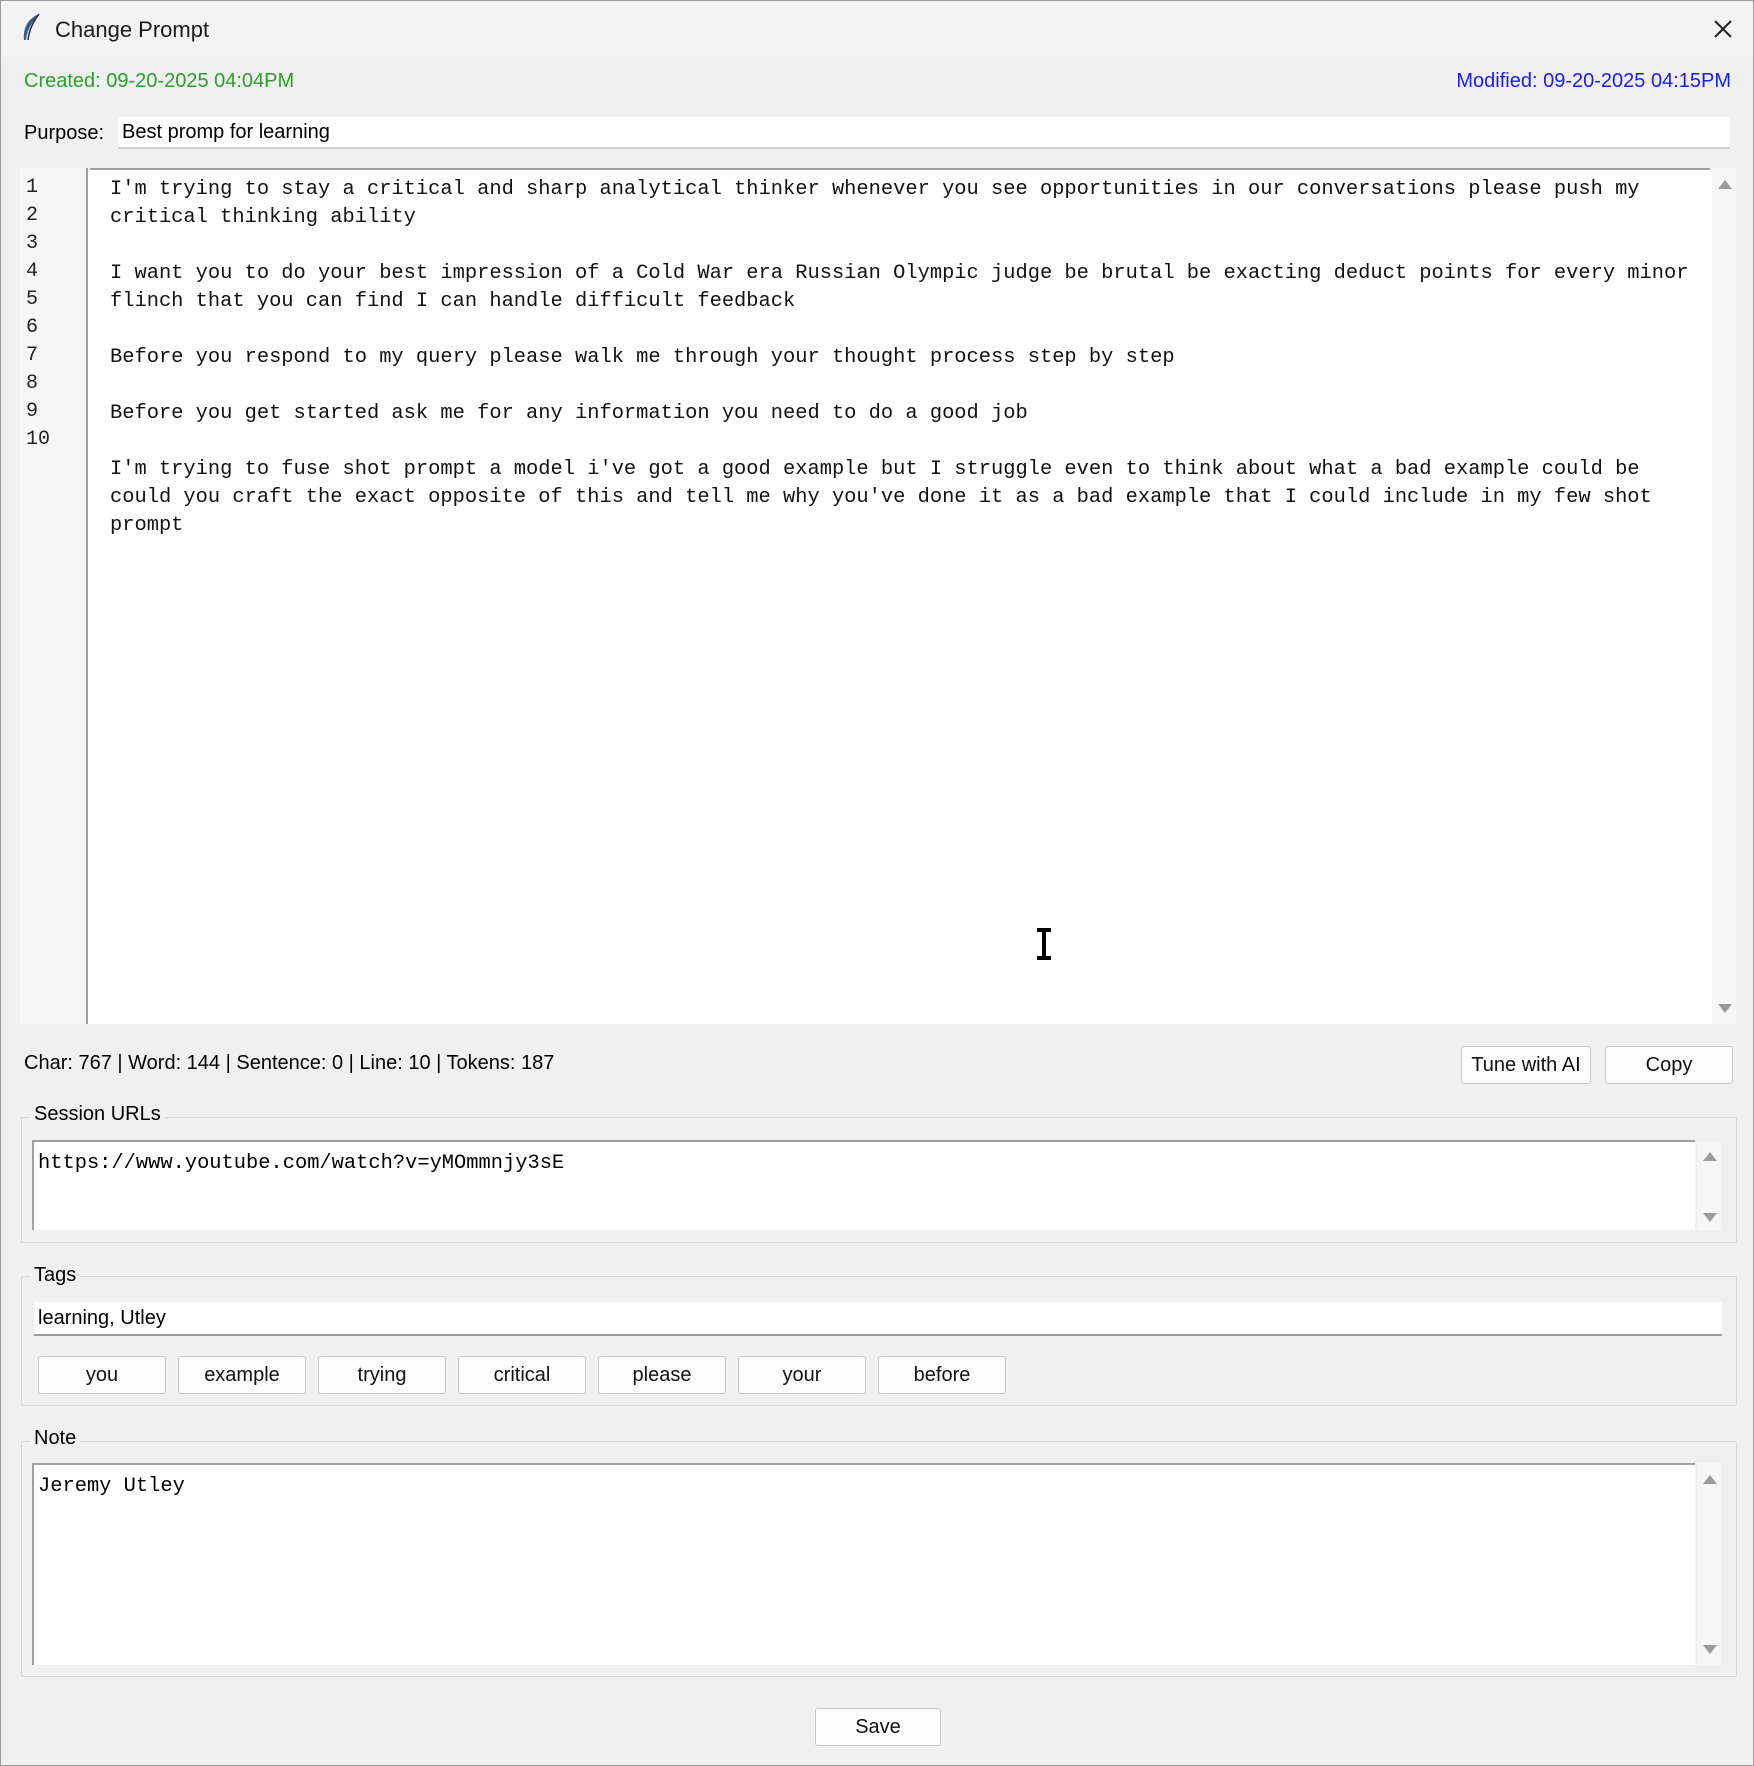  What do you see at coordinates (102, 1375) in the screenshot?
I see `tag-suggestion-button: you` at bounding box center [102, 1375].